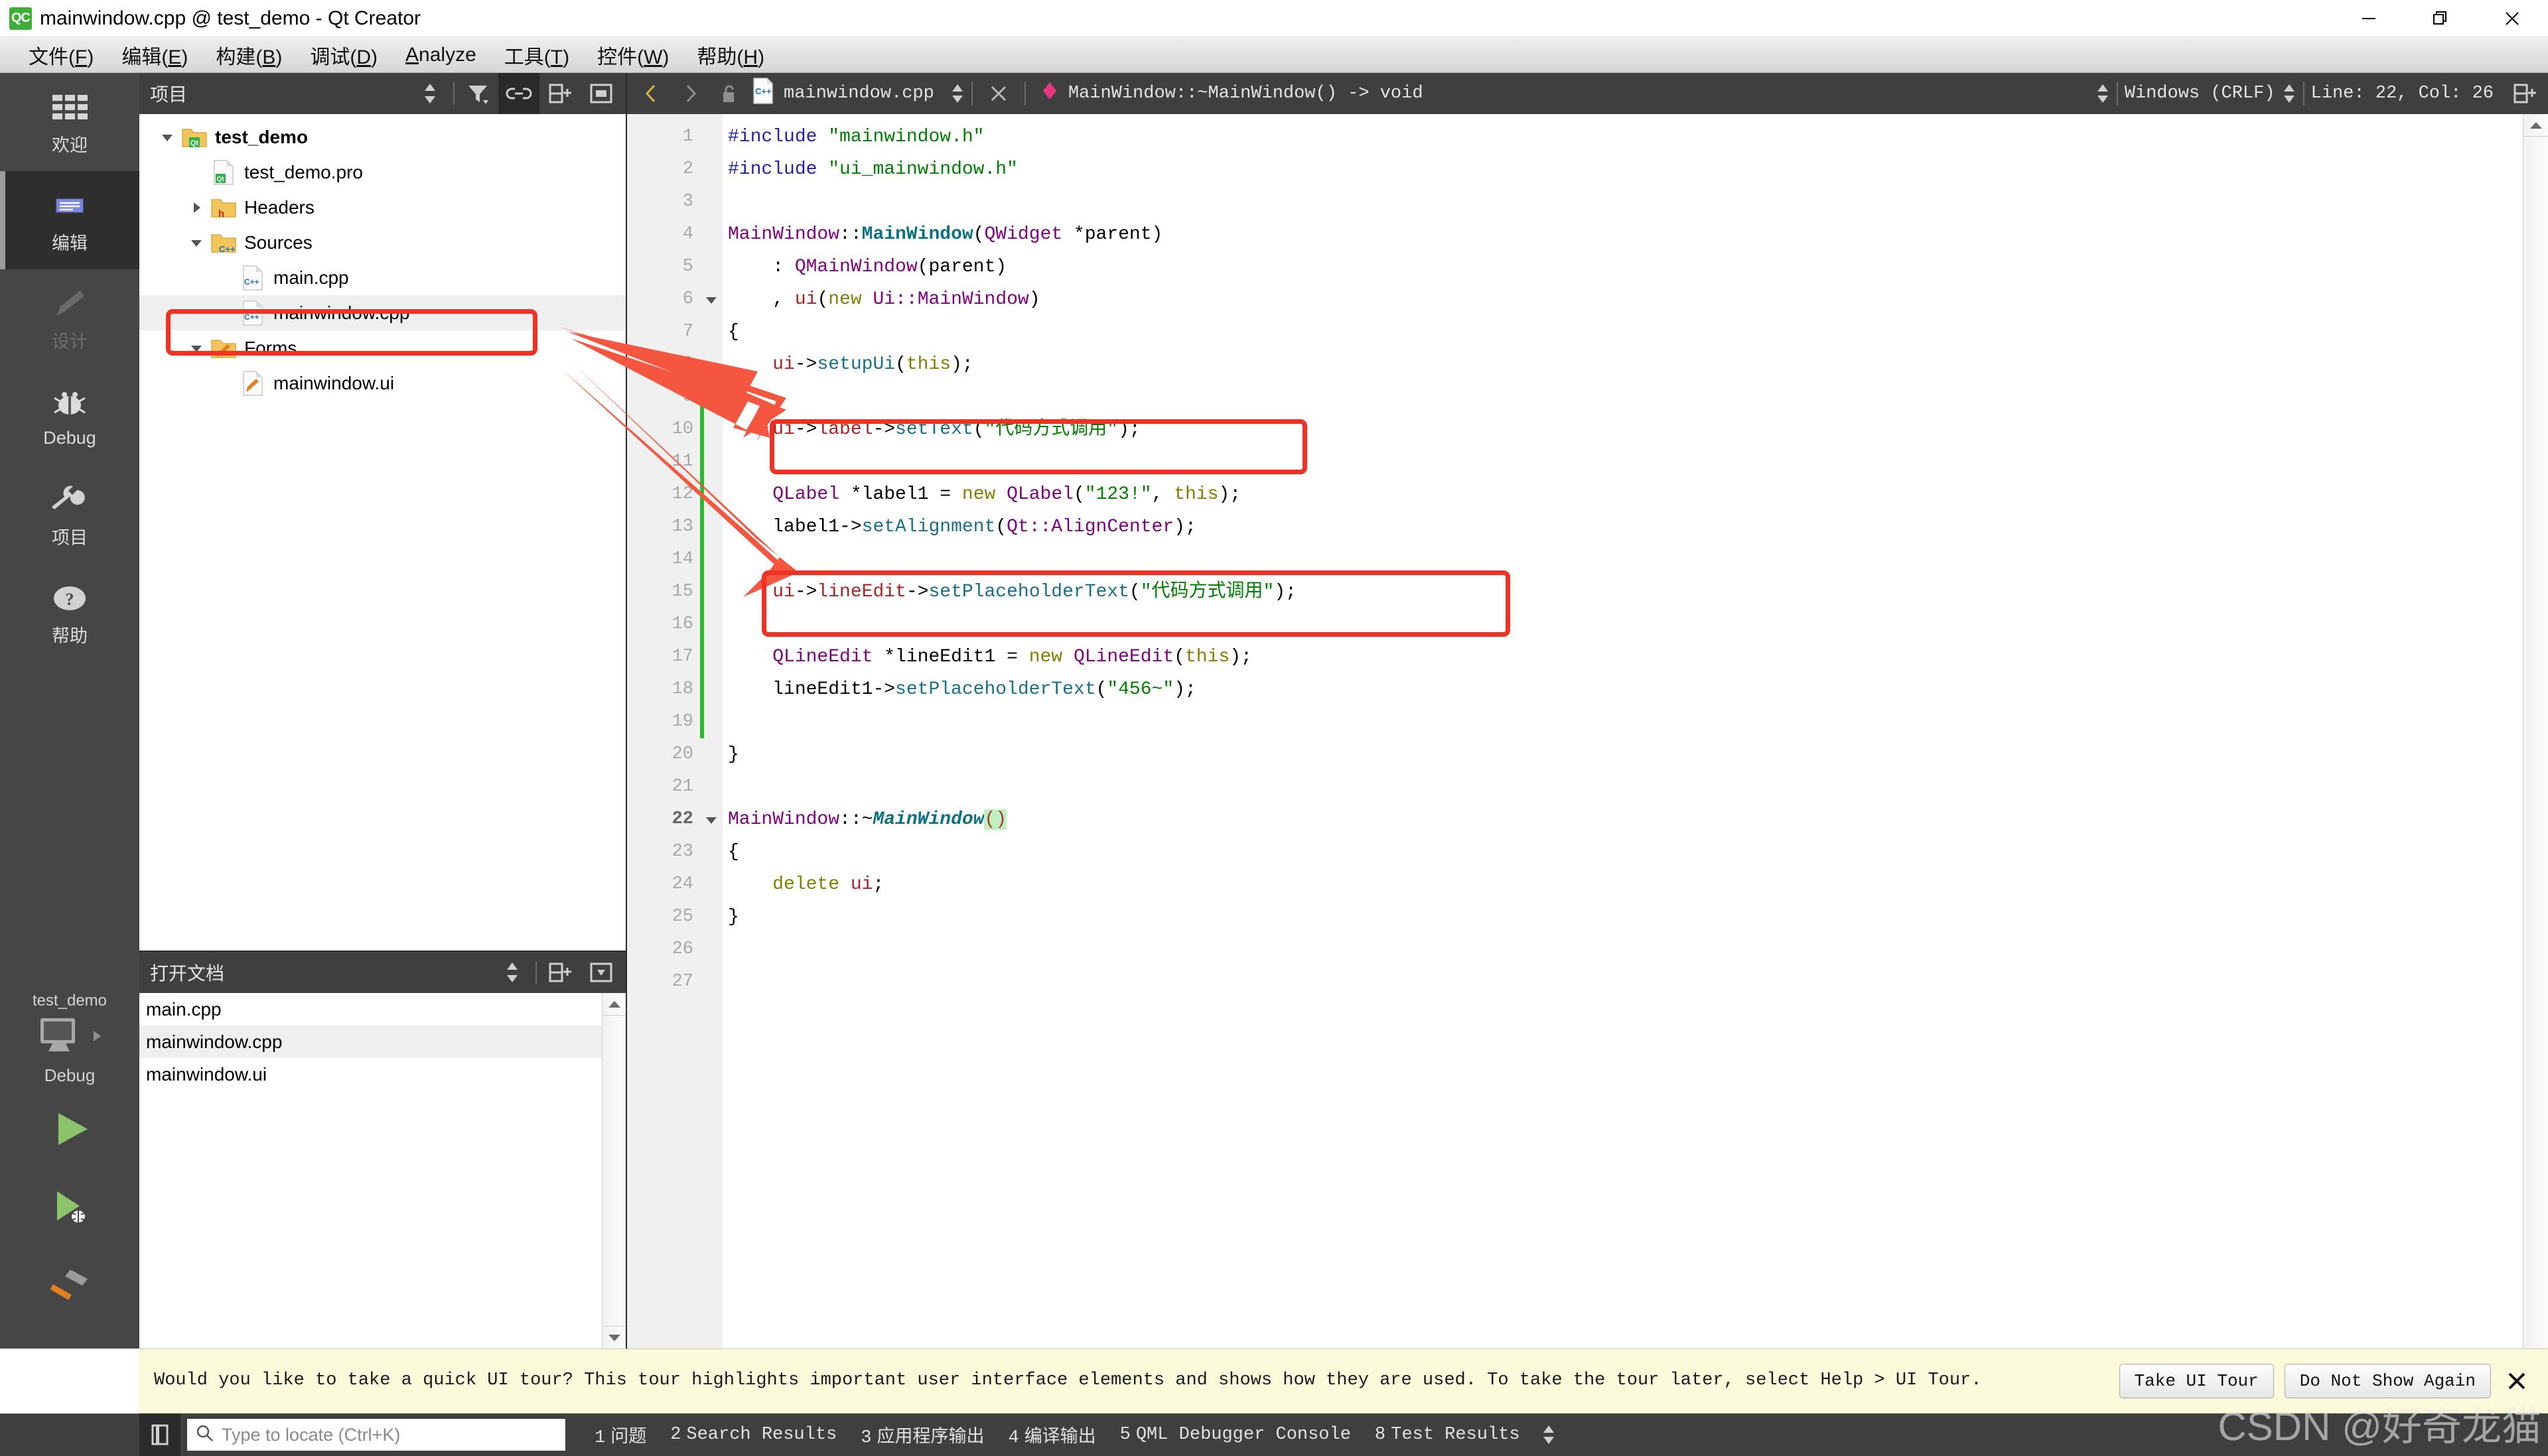 Image resolution: width=2548 pixels, height=1456 pixels. Describe the element at coordinates (1236, 1435) in the screenshot. I see `output-tab-5: 5 QML Debugger Console` at that location.